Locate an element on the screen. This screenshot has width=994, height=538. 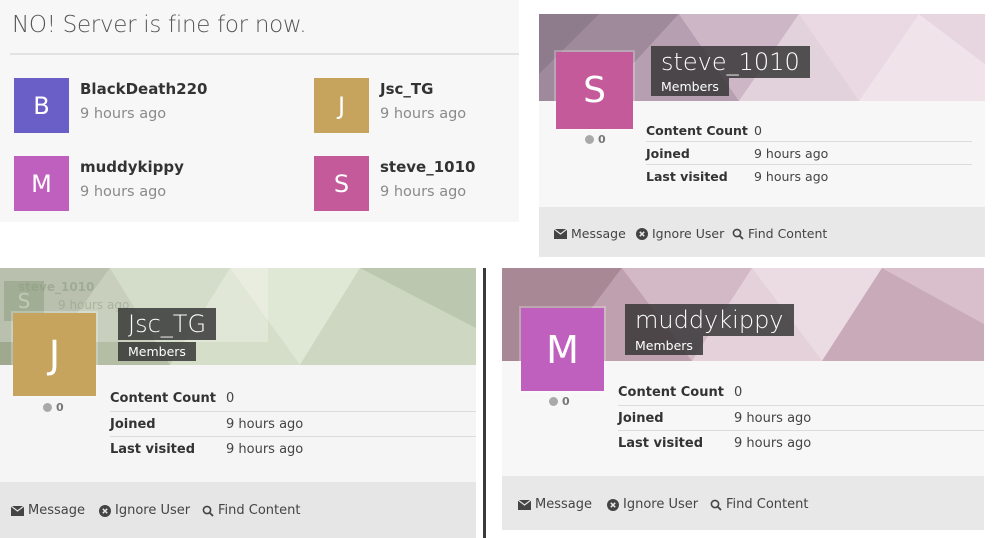
member-name: Jsc_TG is located at coordinates (406, 89).